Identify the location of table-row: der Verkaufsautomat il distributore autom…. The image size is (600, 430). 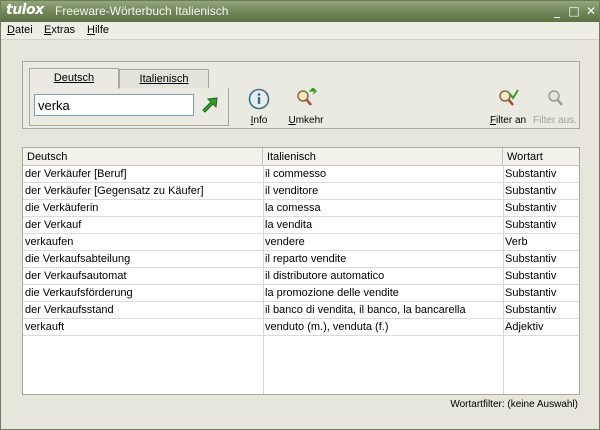
(301, 276).